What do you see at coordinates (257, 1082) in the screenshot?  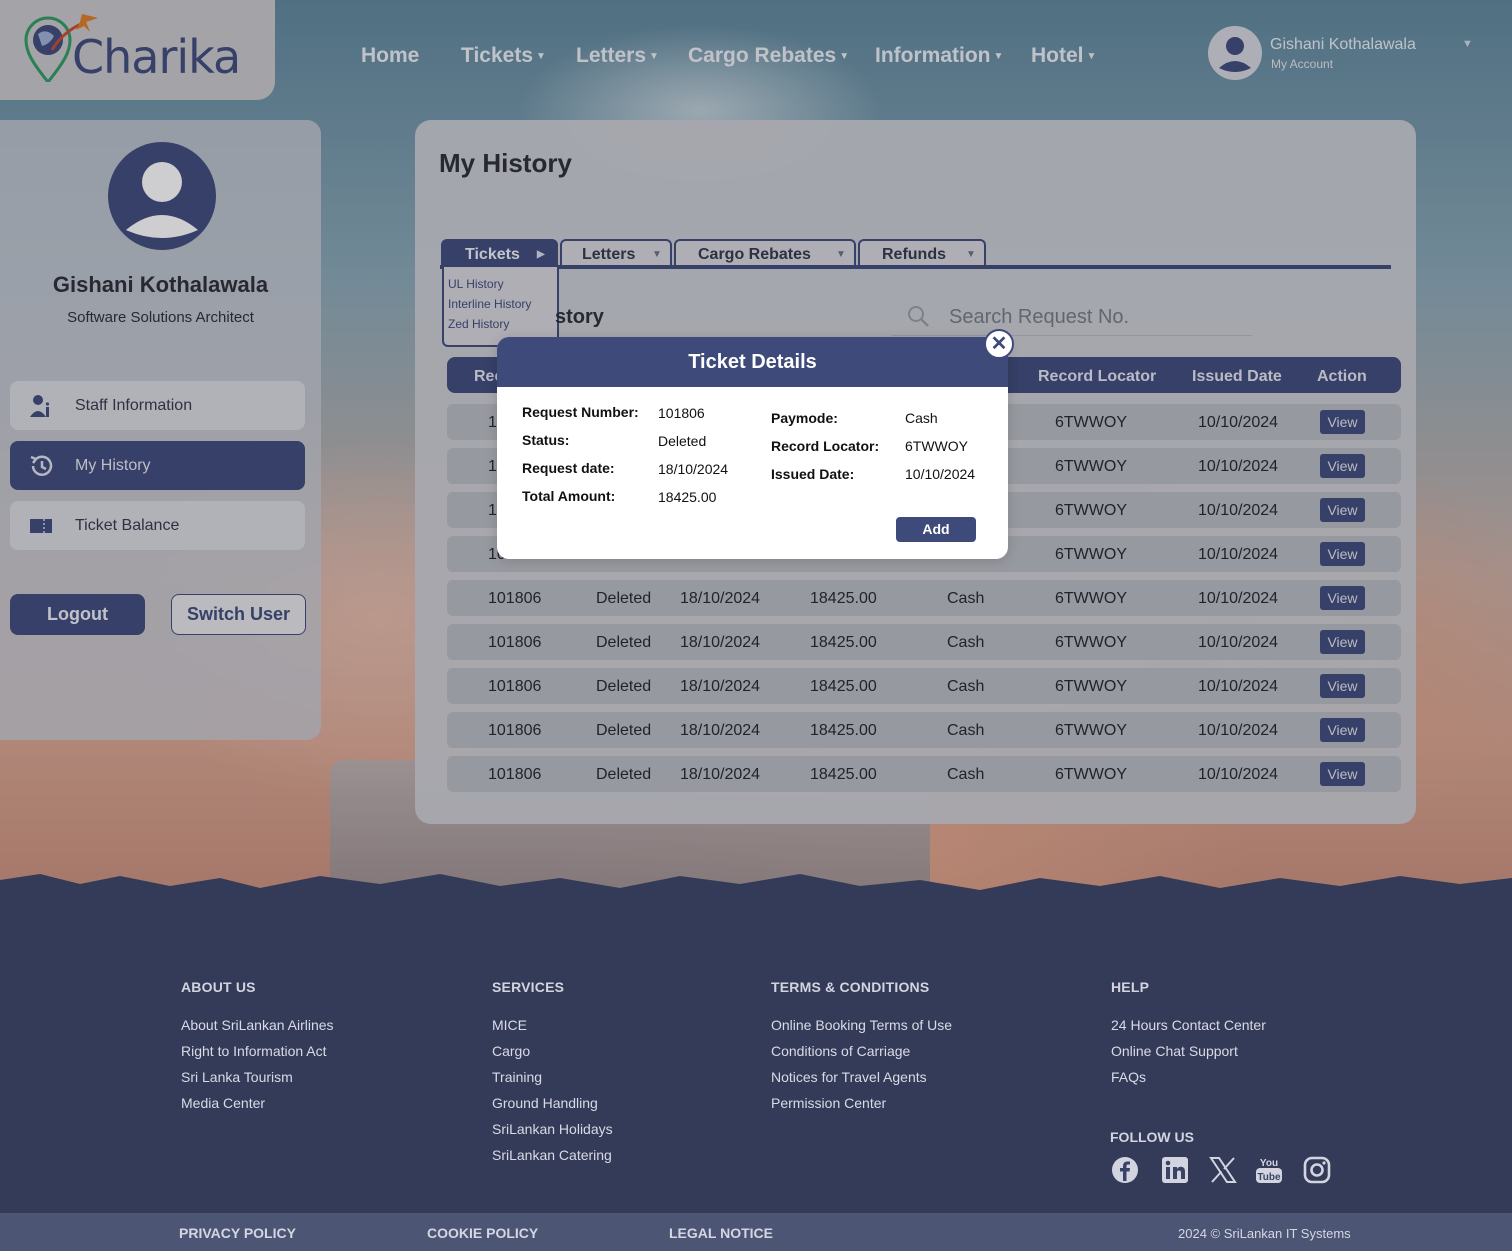 I see `footer-link: Sri Lanka Tourism` at bounding box center [257, 1082].